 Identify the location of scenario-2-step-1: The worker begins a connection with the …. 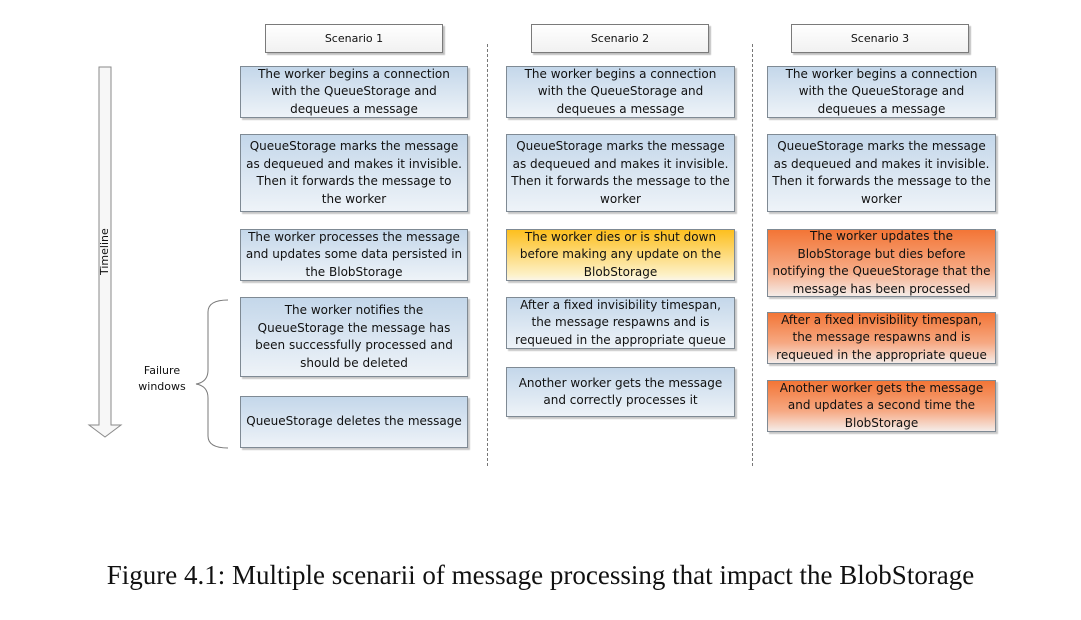
(620, 92).